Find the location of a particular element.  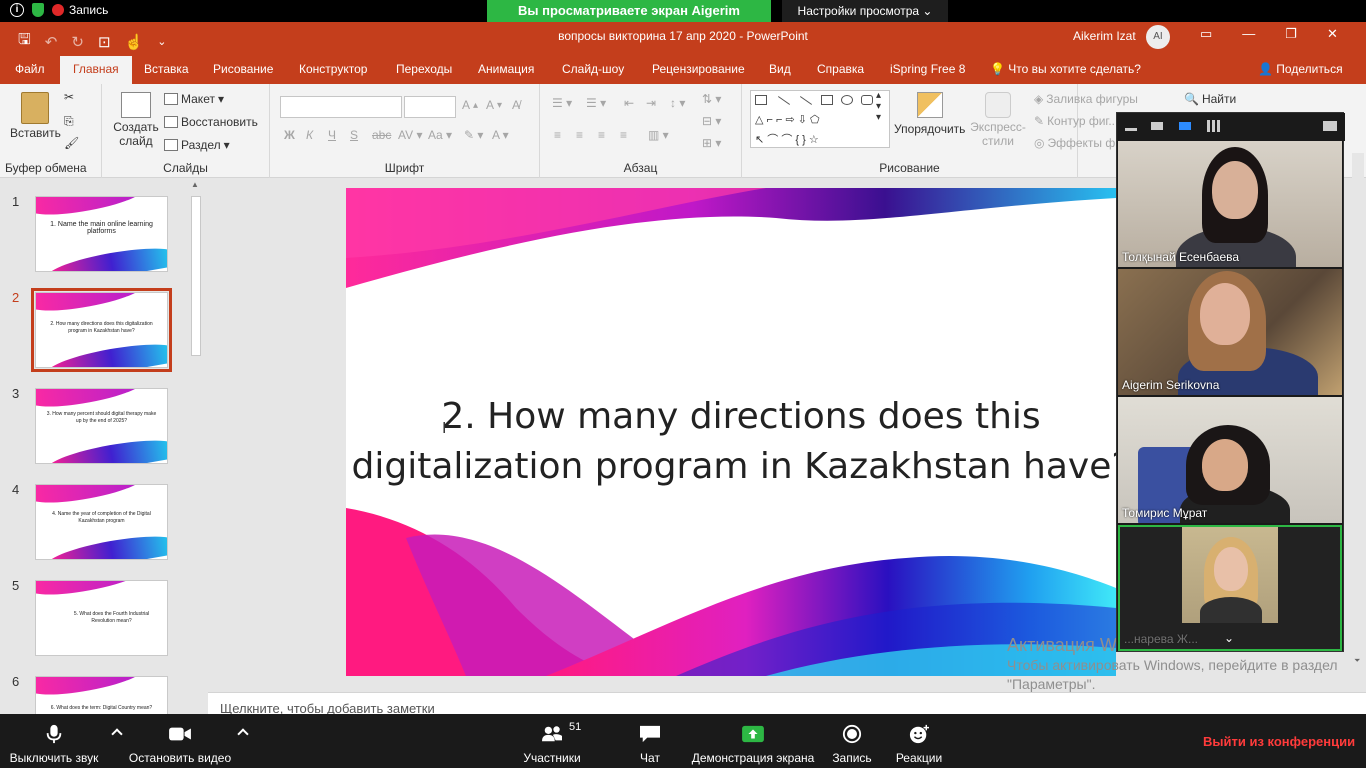

rounded-rect-shape-icon is located at coordinates (867, 100).